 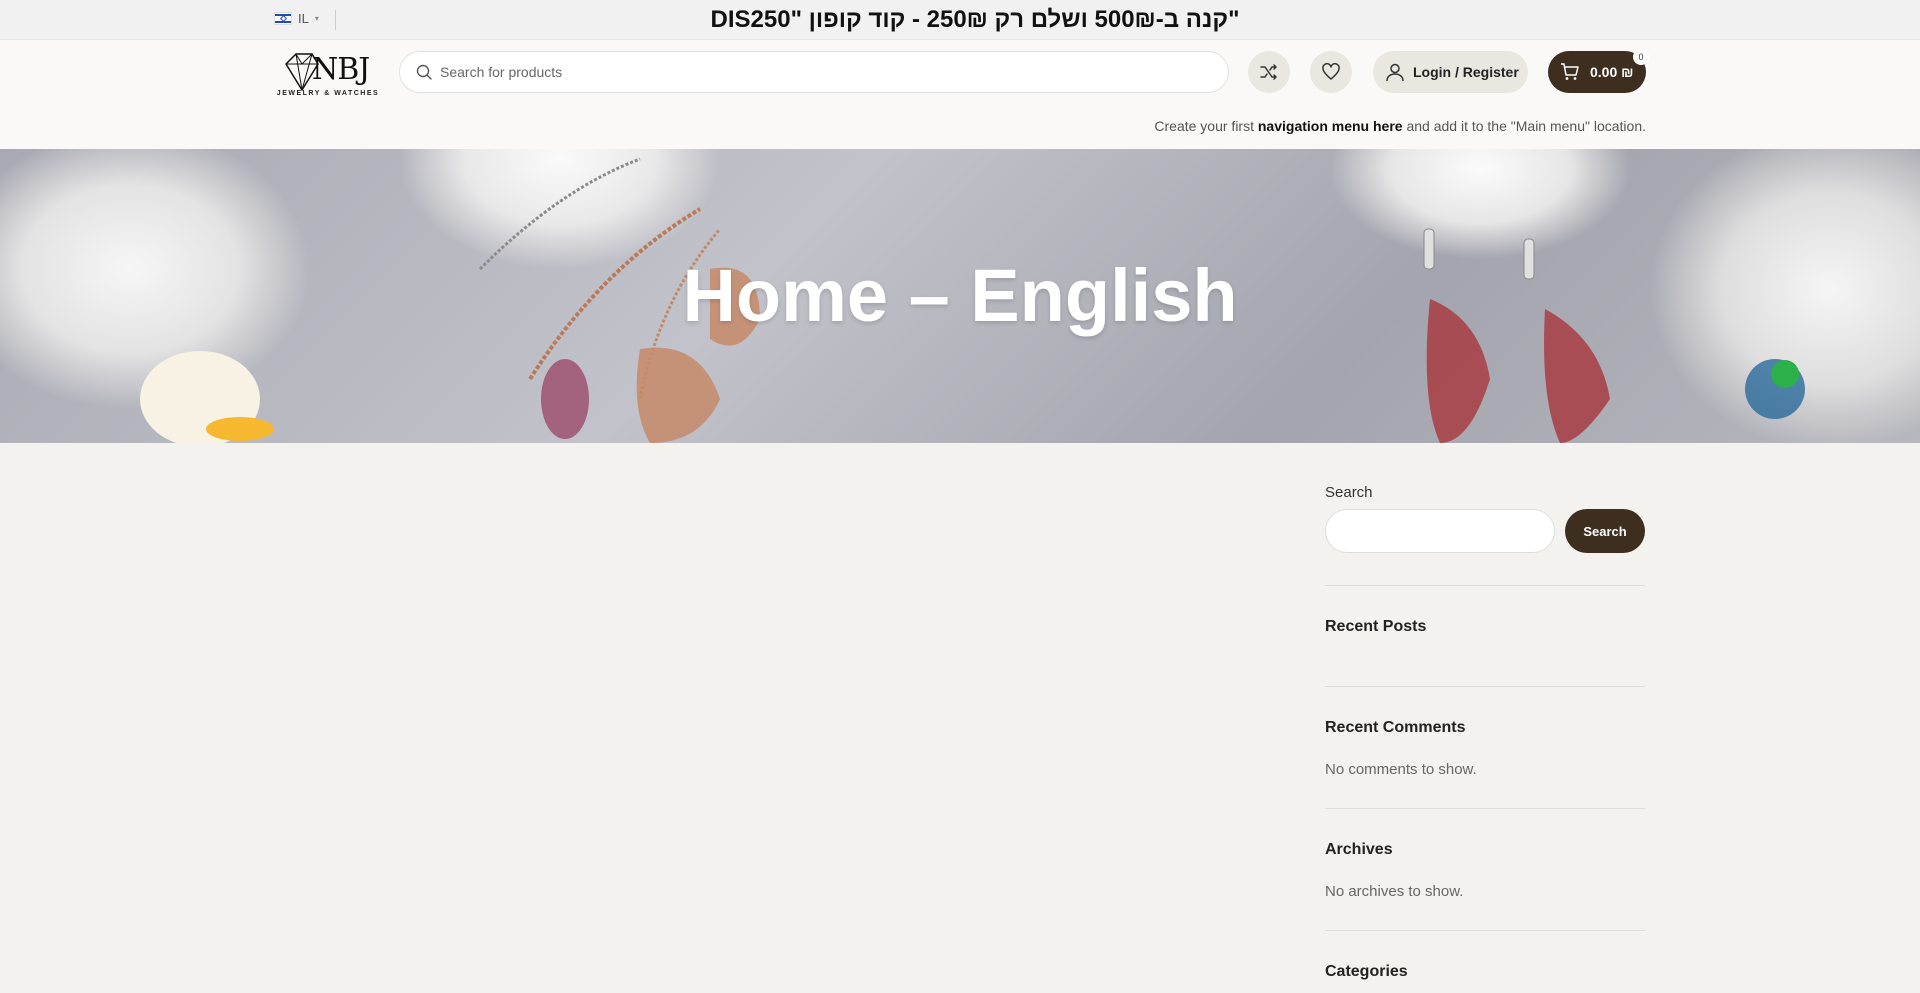 What do you see at coordinates (328, 93) in the screenshot?
I see `logo-subtitle: JEWELRY & WATCHES` at bounding box center [328, 93].